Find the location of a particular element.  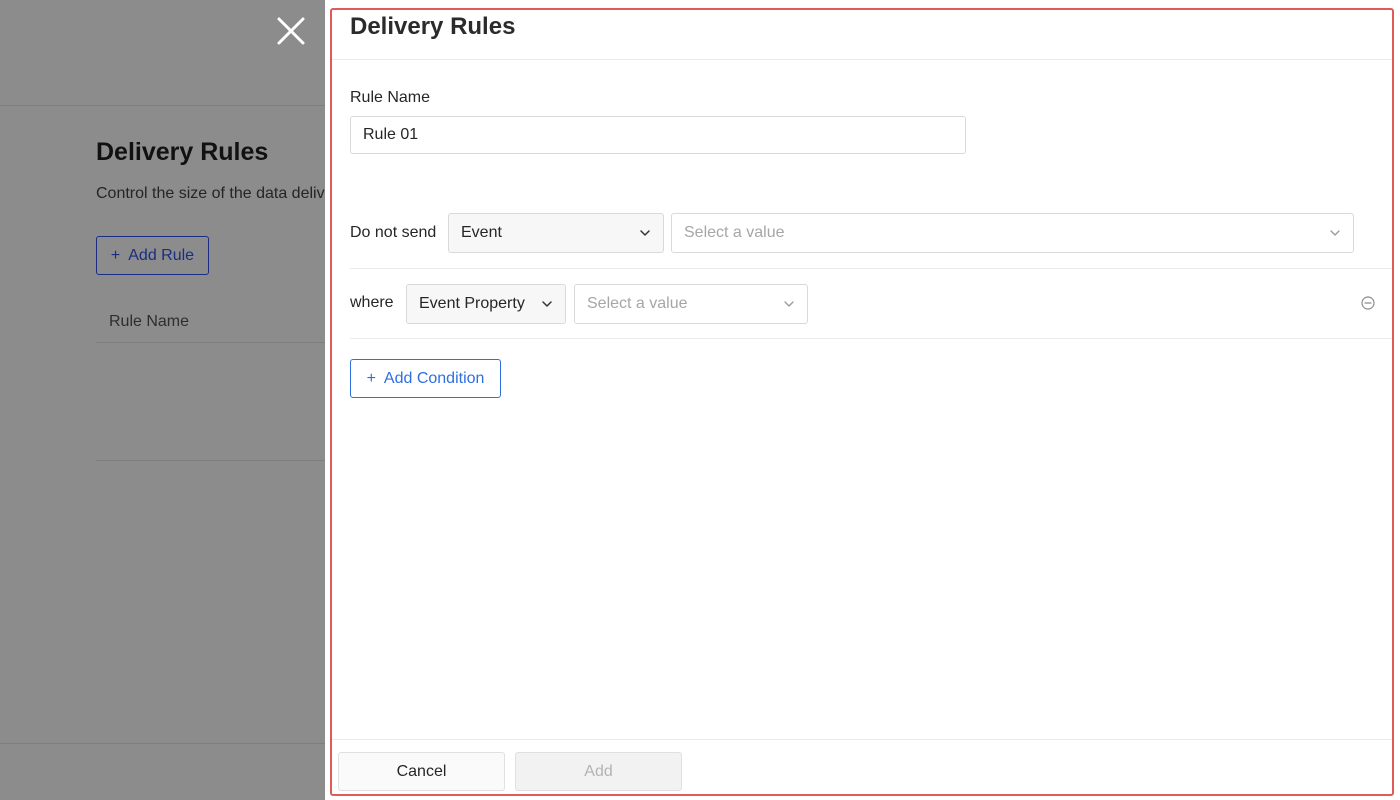

cancel-button: Cancel is located at coordinates (421, 771).